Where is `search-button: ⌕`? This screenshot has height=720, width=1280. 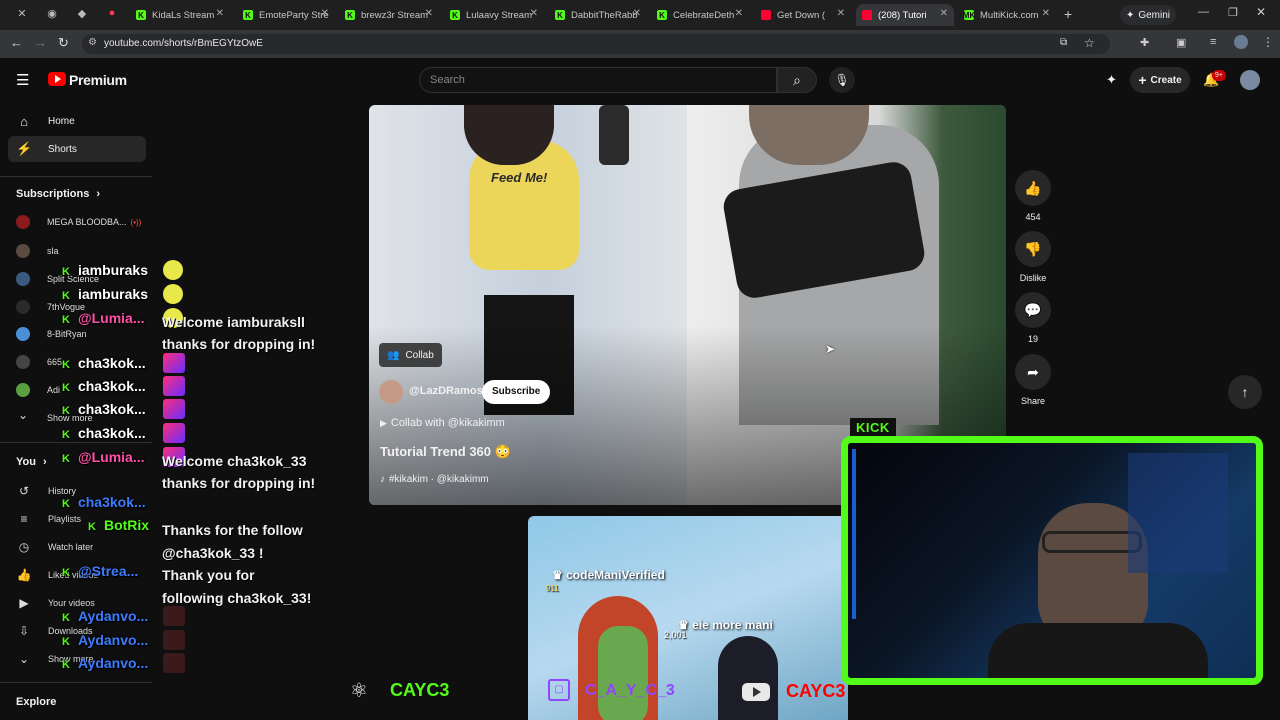 search-button: ⌕ is located at coordinates (797, 80).